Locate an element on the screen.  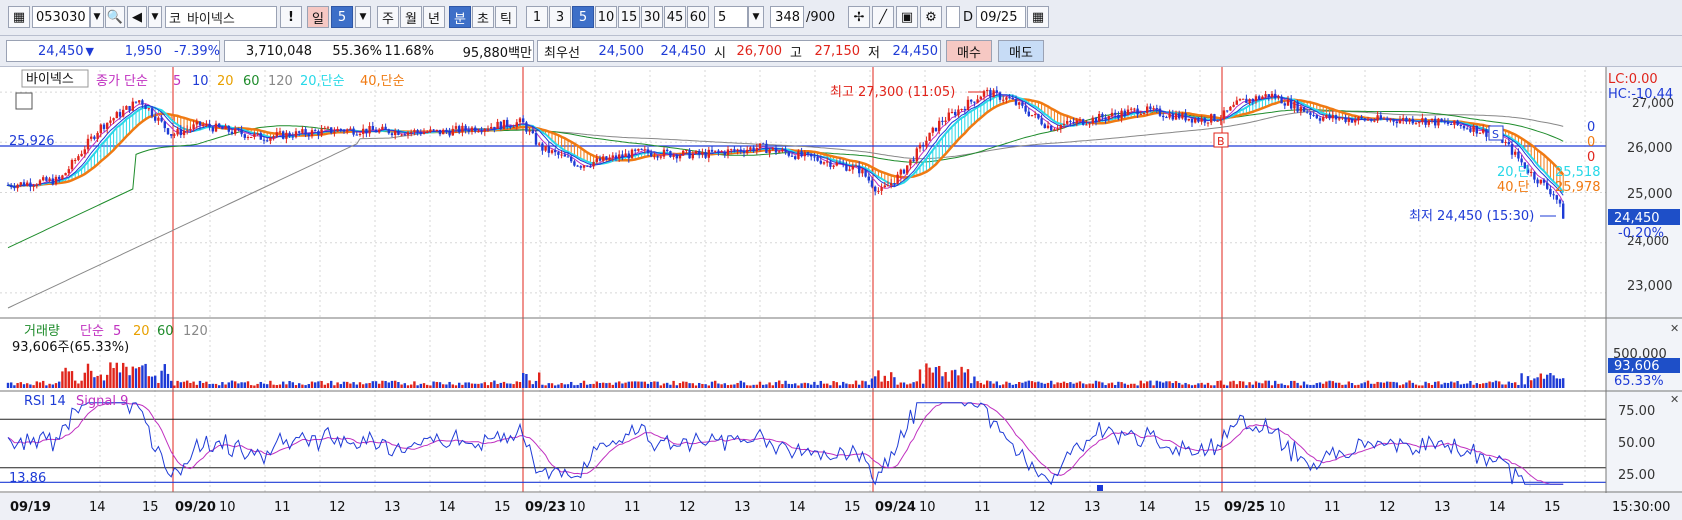
minute-button: 분 is located at coordinates (460, 17).